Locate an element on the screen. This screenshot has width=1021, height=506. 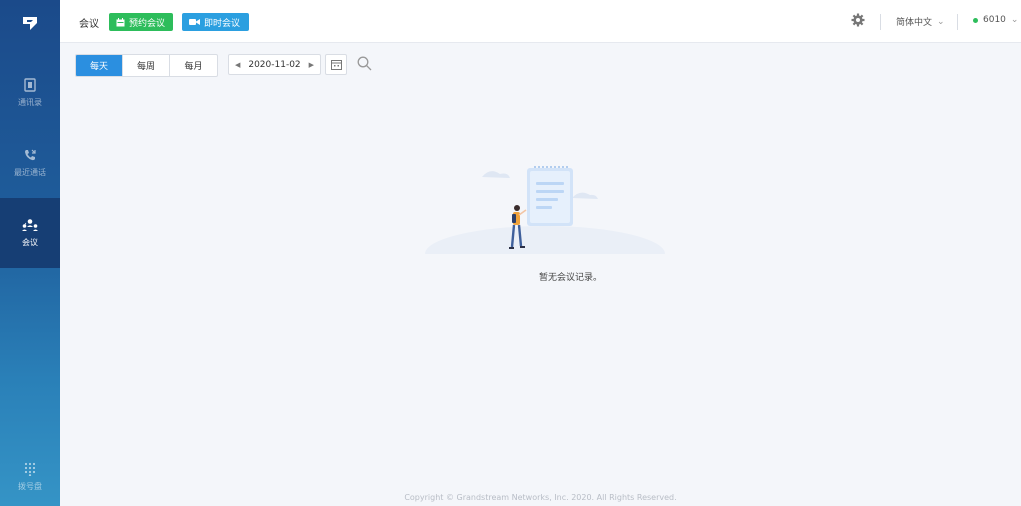
calendar-picker-button is located at coordinates (336, 64).